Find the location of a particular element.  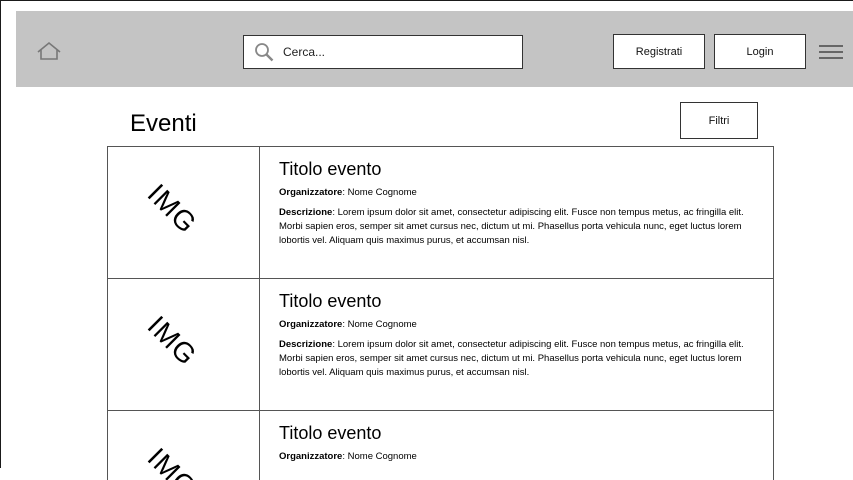

page-title: Eventi is located at coordinates (163, 123).